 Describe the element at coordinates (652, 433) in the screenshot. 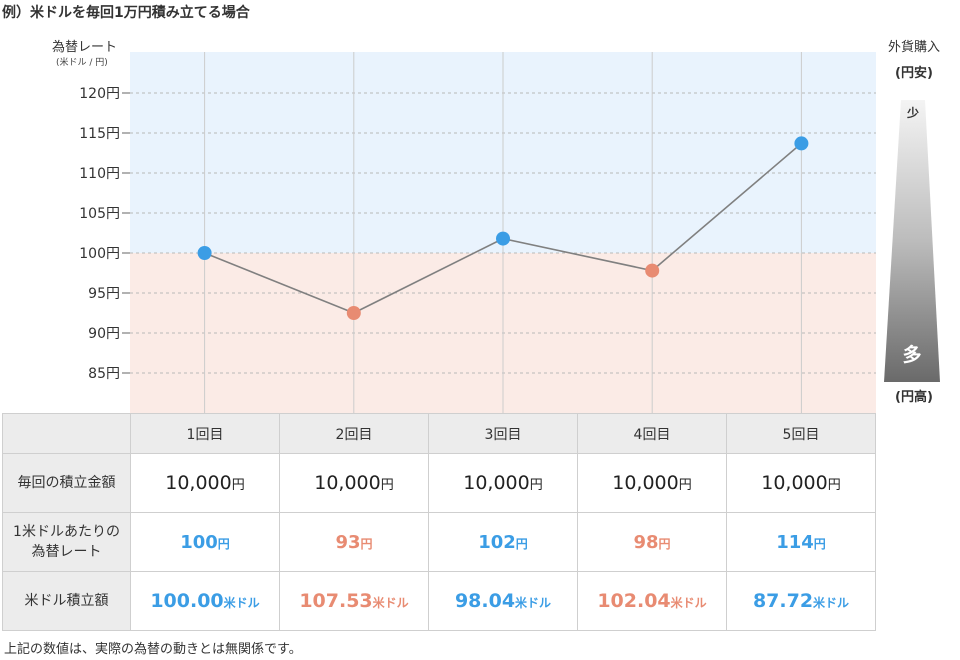

I see `col-header-4: 4回目` at that location.